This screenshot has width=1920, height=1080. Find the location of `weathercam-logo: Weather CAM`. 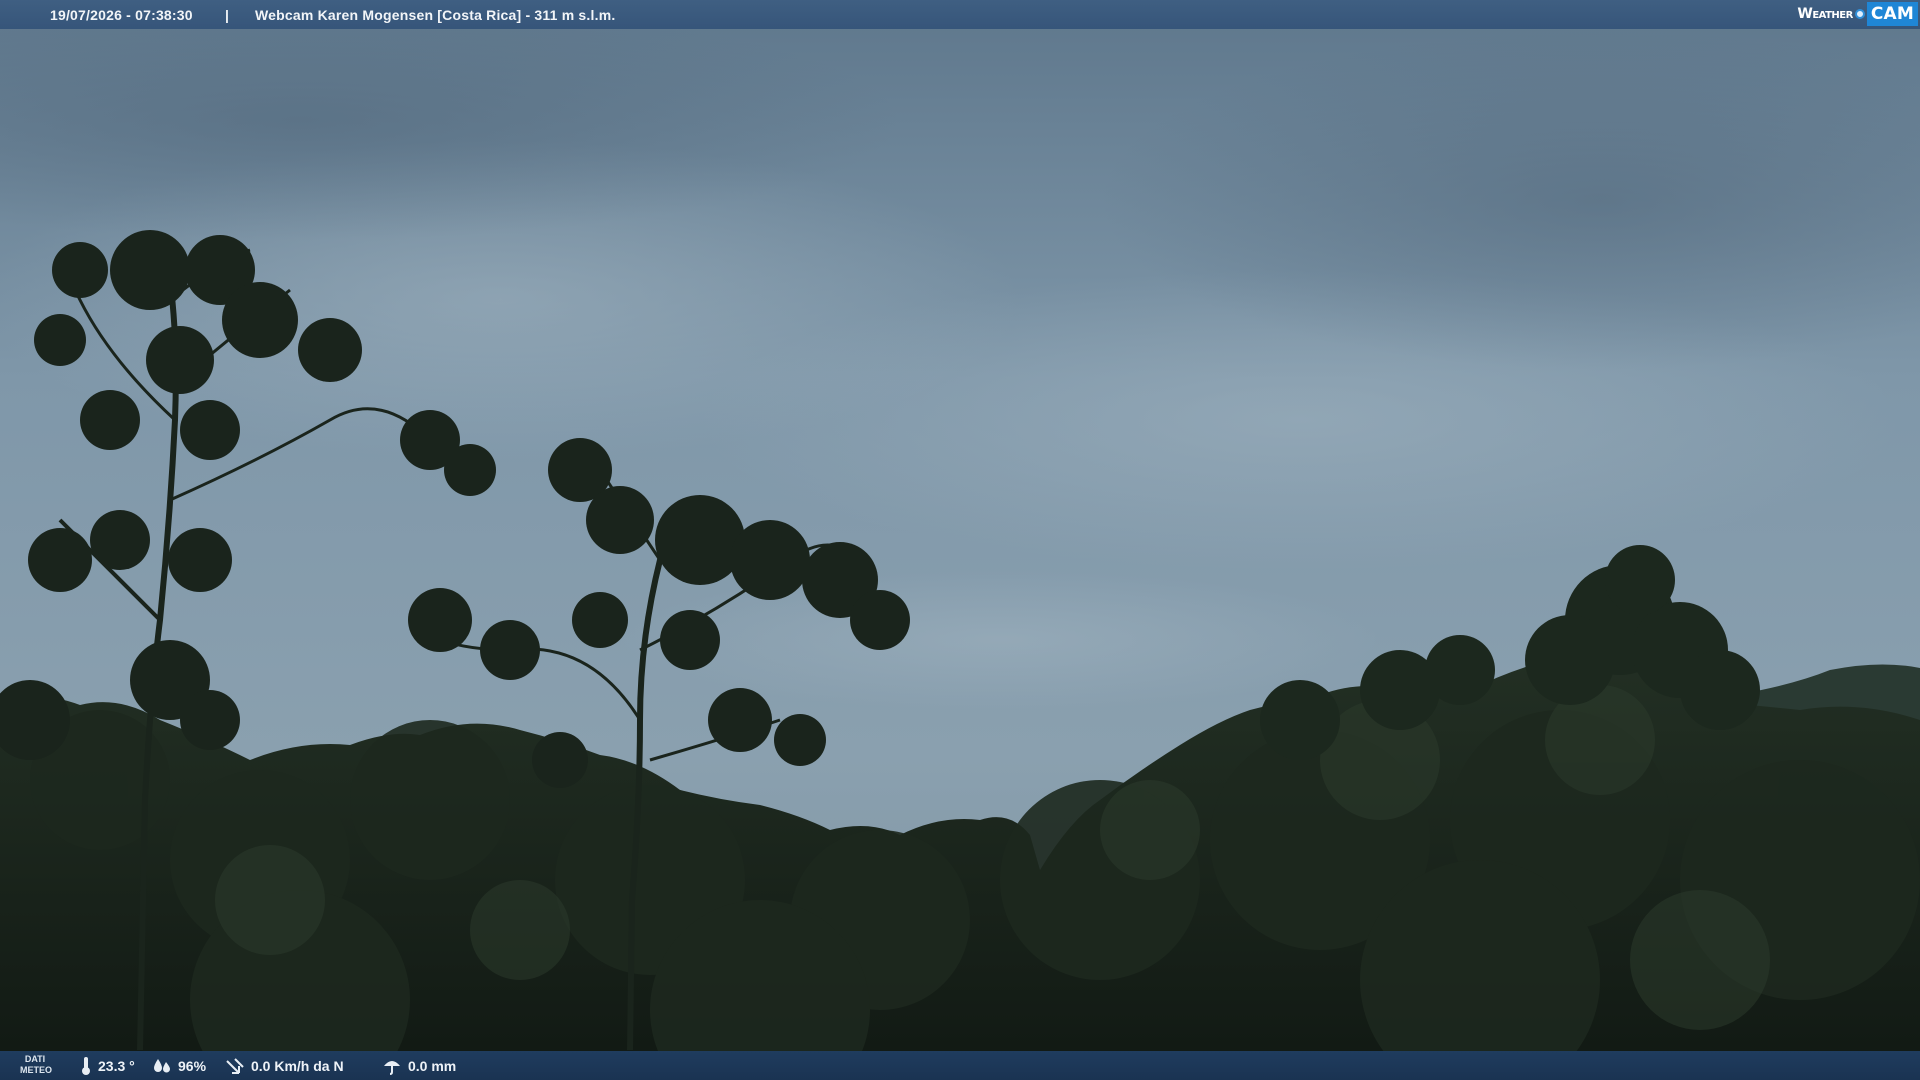

weathercam-logo: Weather CAM is located at coordinates (1857, 14).